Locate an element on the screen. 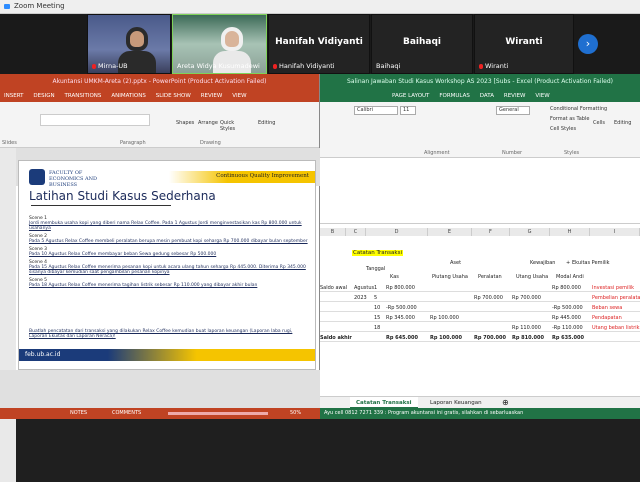  column-header: D is located at coordinates (397, 232).